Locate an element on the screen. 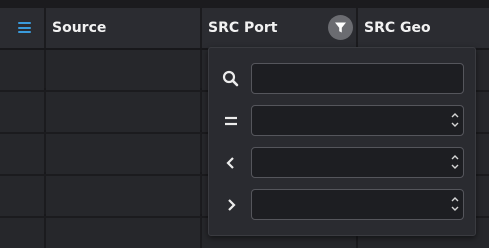 The image size is (489, 248). equals-icon is located at coordinates (231, 121).